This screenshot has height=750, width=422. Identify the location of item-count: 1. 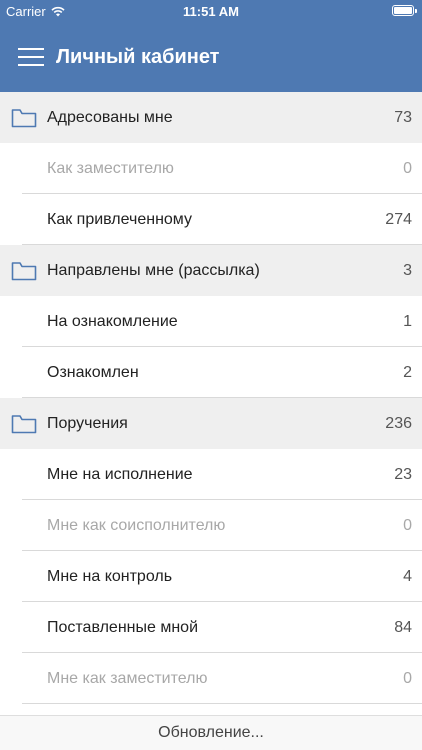
(407, 321).